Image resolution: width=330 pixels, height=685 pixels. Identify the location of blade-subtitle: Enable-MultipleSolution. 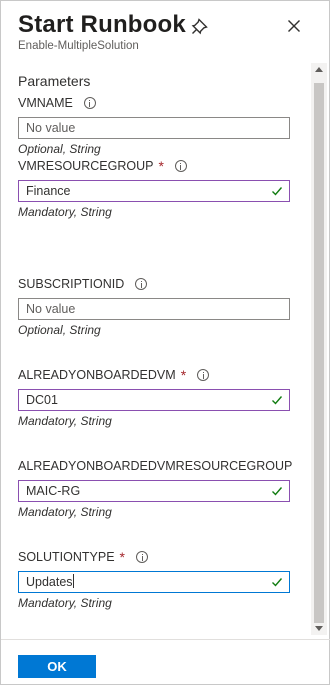
(78, 46).